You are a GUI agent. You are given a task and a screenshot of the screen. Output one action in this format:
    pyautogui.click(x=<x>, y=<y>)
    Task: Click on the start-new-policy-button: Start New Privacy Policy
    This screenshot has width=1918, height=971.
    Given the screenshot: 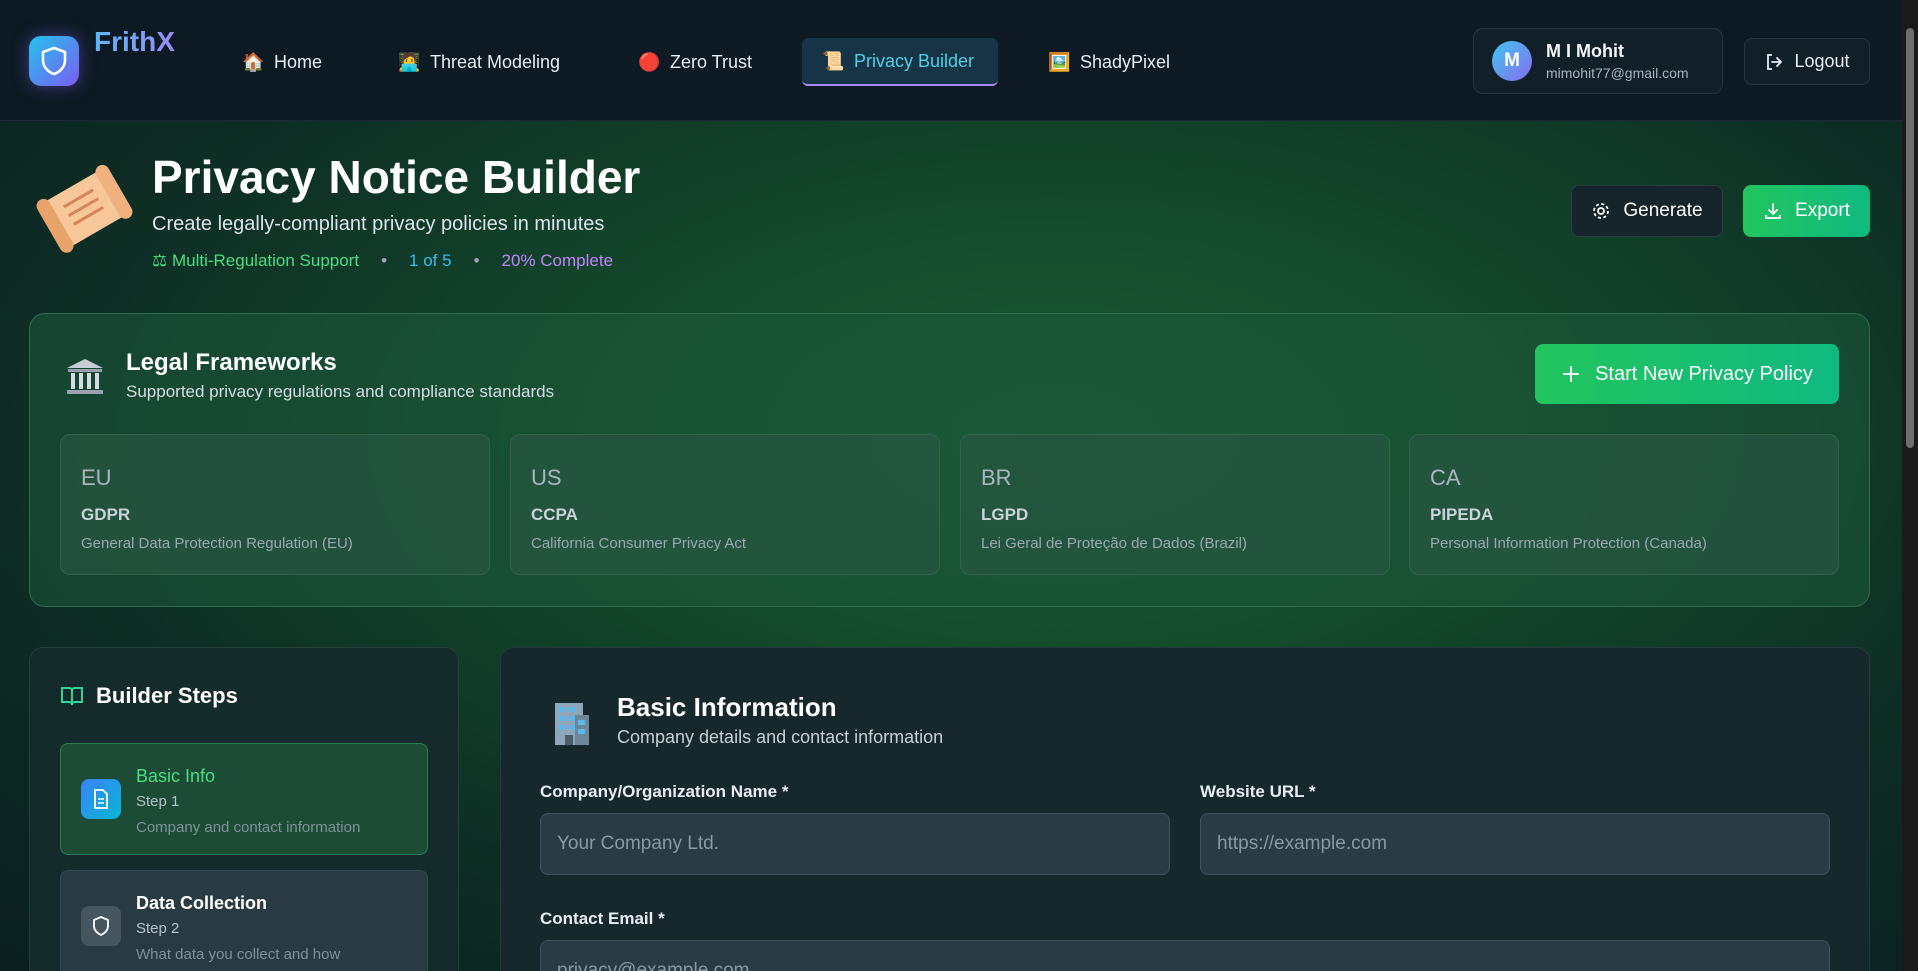 What is the action you would take?
    pyautogui.click(x=1687, y=374)
    